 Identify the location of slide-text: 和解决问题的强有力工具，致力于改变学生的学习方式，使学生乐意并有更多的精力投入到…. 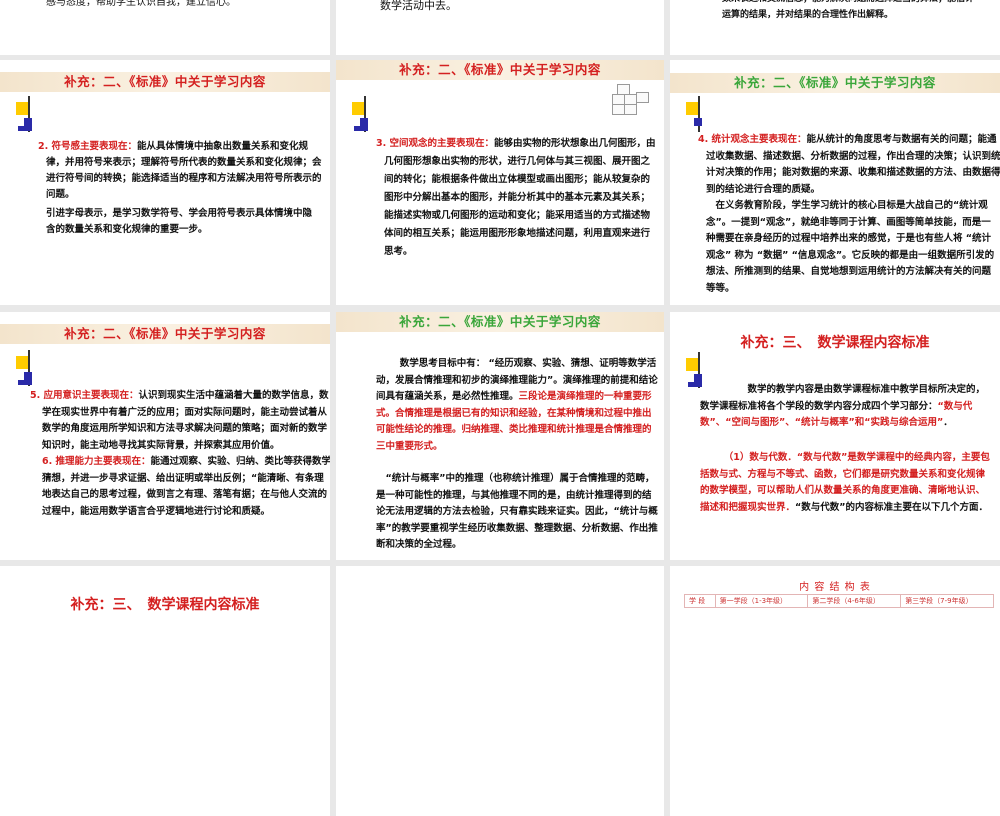
(418, 6).